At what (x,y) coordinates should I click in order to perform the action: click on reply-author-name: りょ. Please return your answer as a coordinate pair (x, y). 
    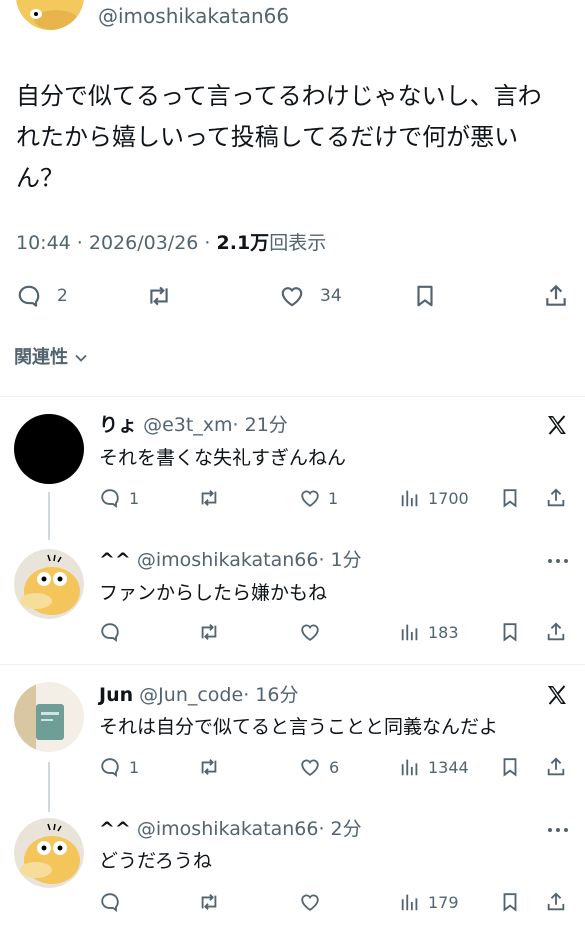
    Looking at the image, I should click on (118, 425).